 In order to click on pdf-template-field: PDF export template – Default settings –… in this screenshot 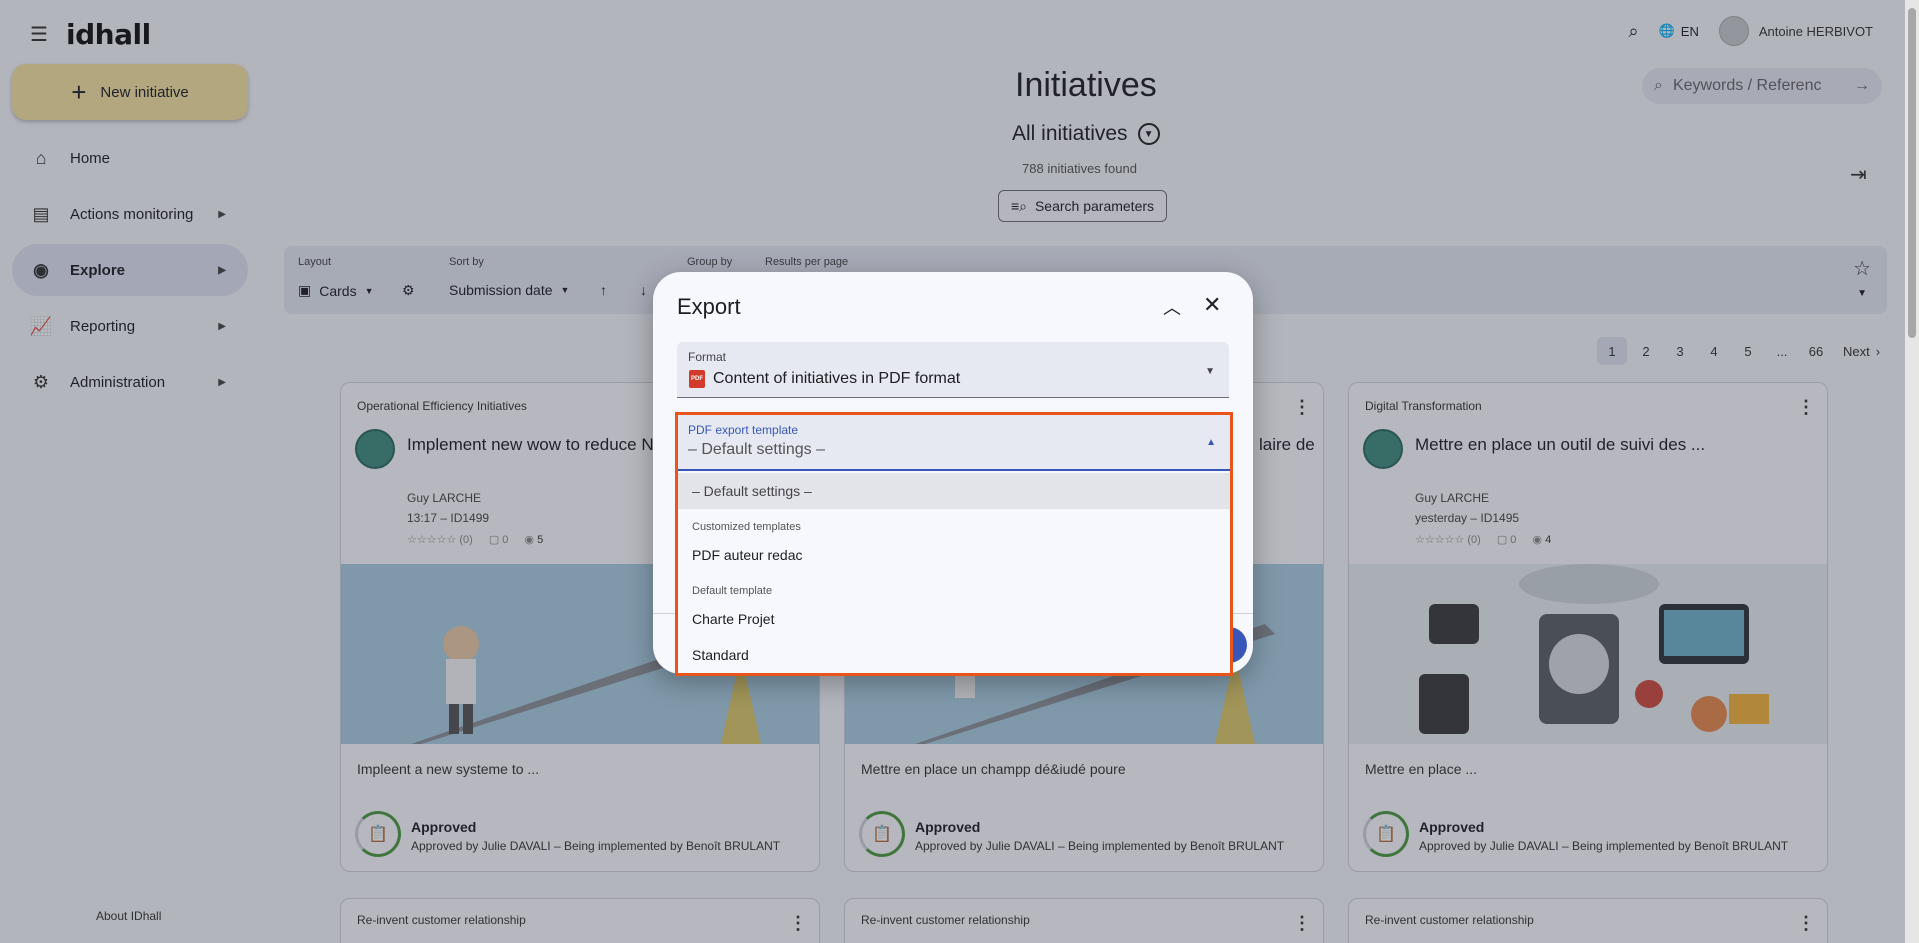, I will do `click(954, 443)`.